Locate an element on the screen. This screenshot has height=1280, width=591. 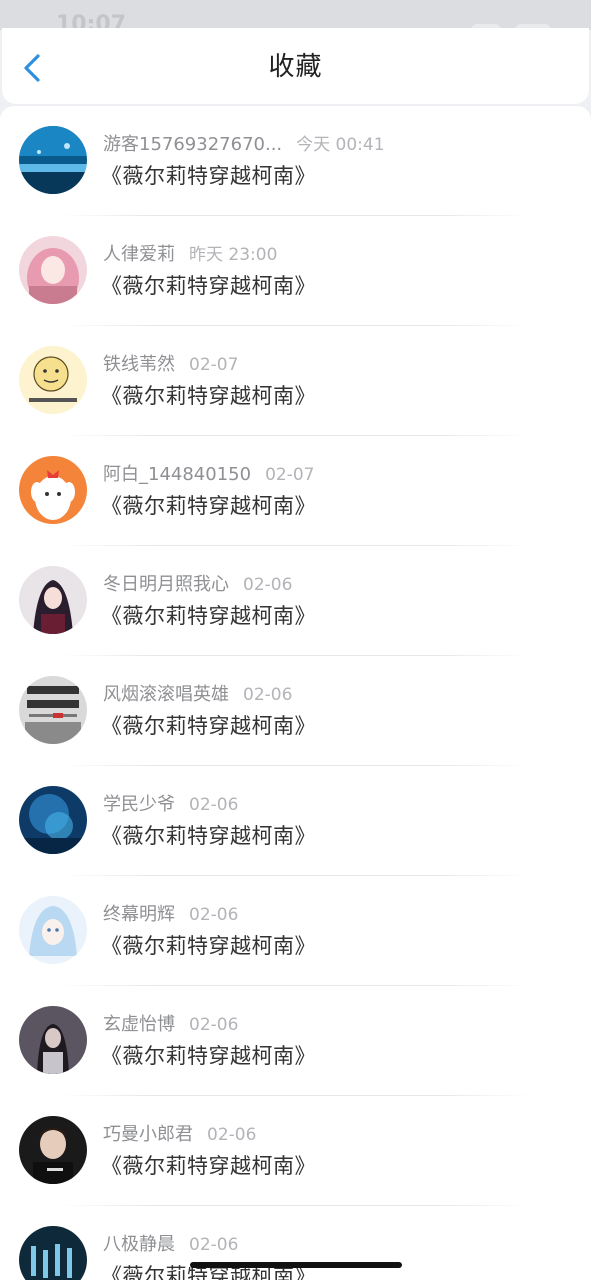
list-item: 八极静晨 02-06 《薇尔莉特穿越柯南》 is located at coordinates (295, 1243).